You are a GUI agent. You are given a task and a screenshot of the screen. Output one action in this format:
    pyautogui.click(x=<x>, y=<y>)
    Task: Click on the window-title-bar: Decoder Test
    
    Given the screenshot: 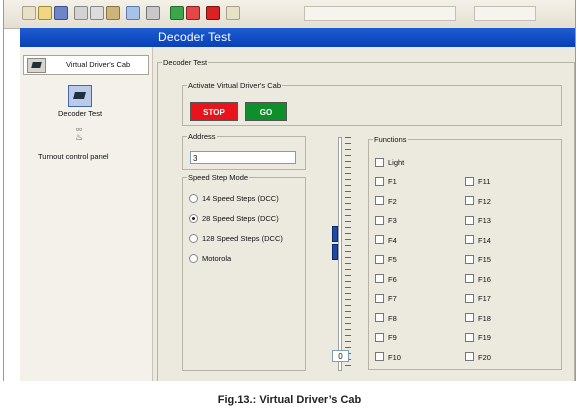 What is the action you would take?
    pyautogui.click(x=297, y=37)
    